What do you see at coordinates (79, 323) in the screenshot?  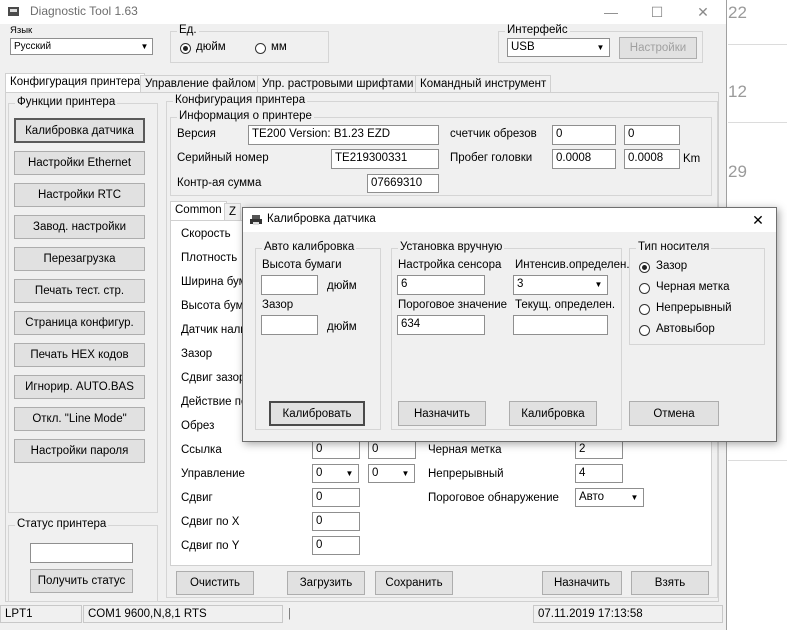 I see `config-page-button: Страница конфигур.` at bounding box center [79, 323].